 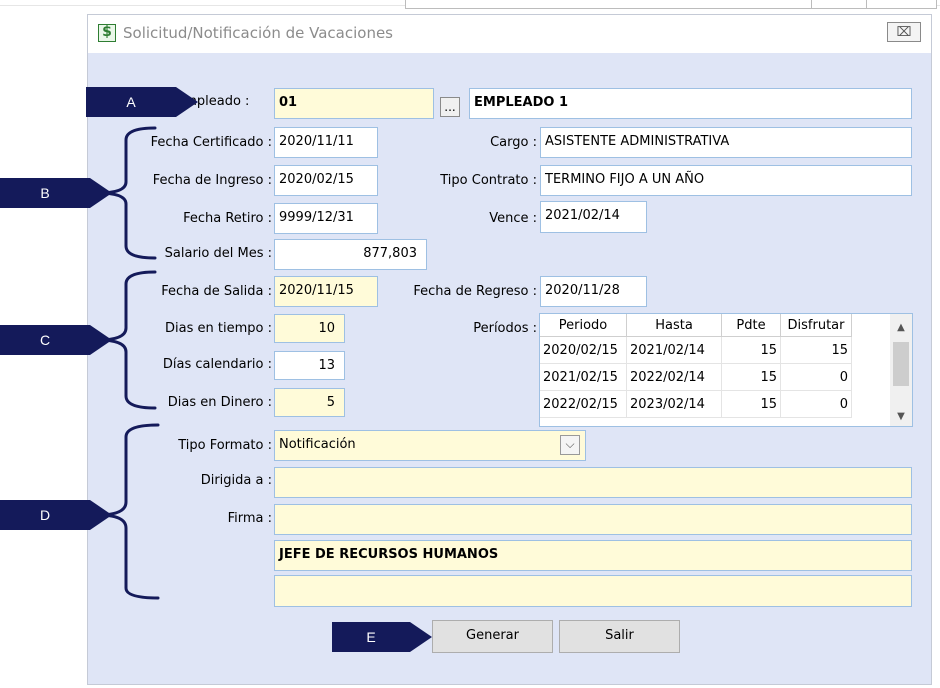 I want to click on fecha-certificado-label: Fecha Certificado :, so click(x=211, y=142).